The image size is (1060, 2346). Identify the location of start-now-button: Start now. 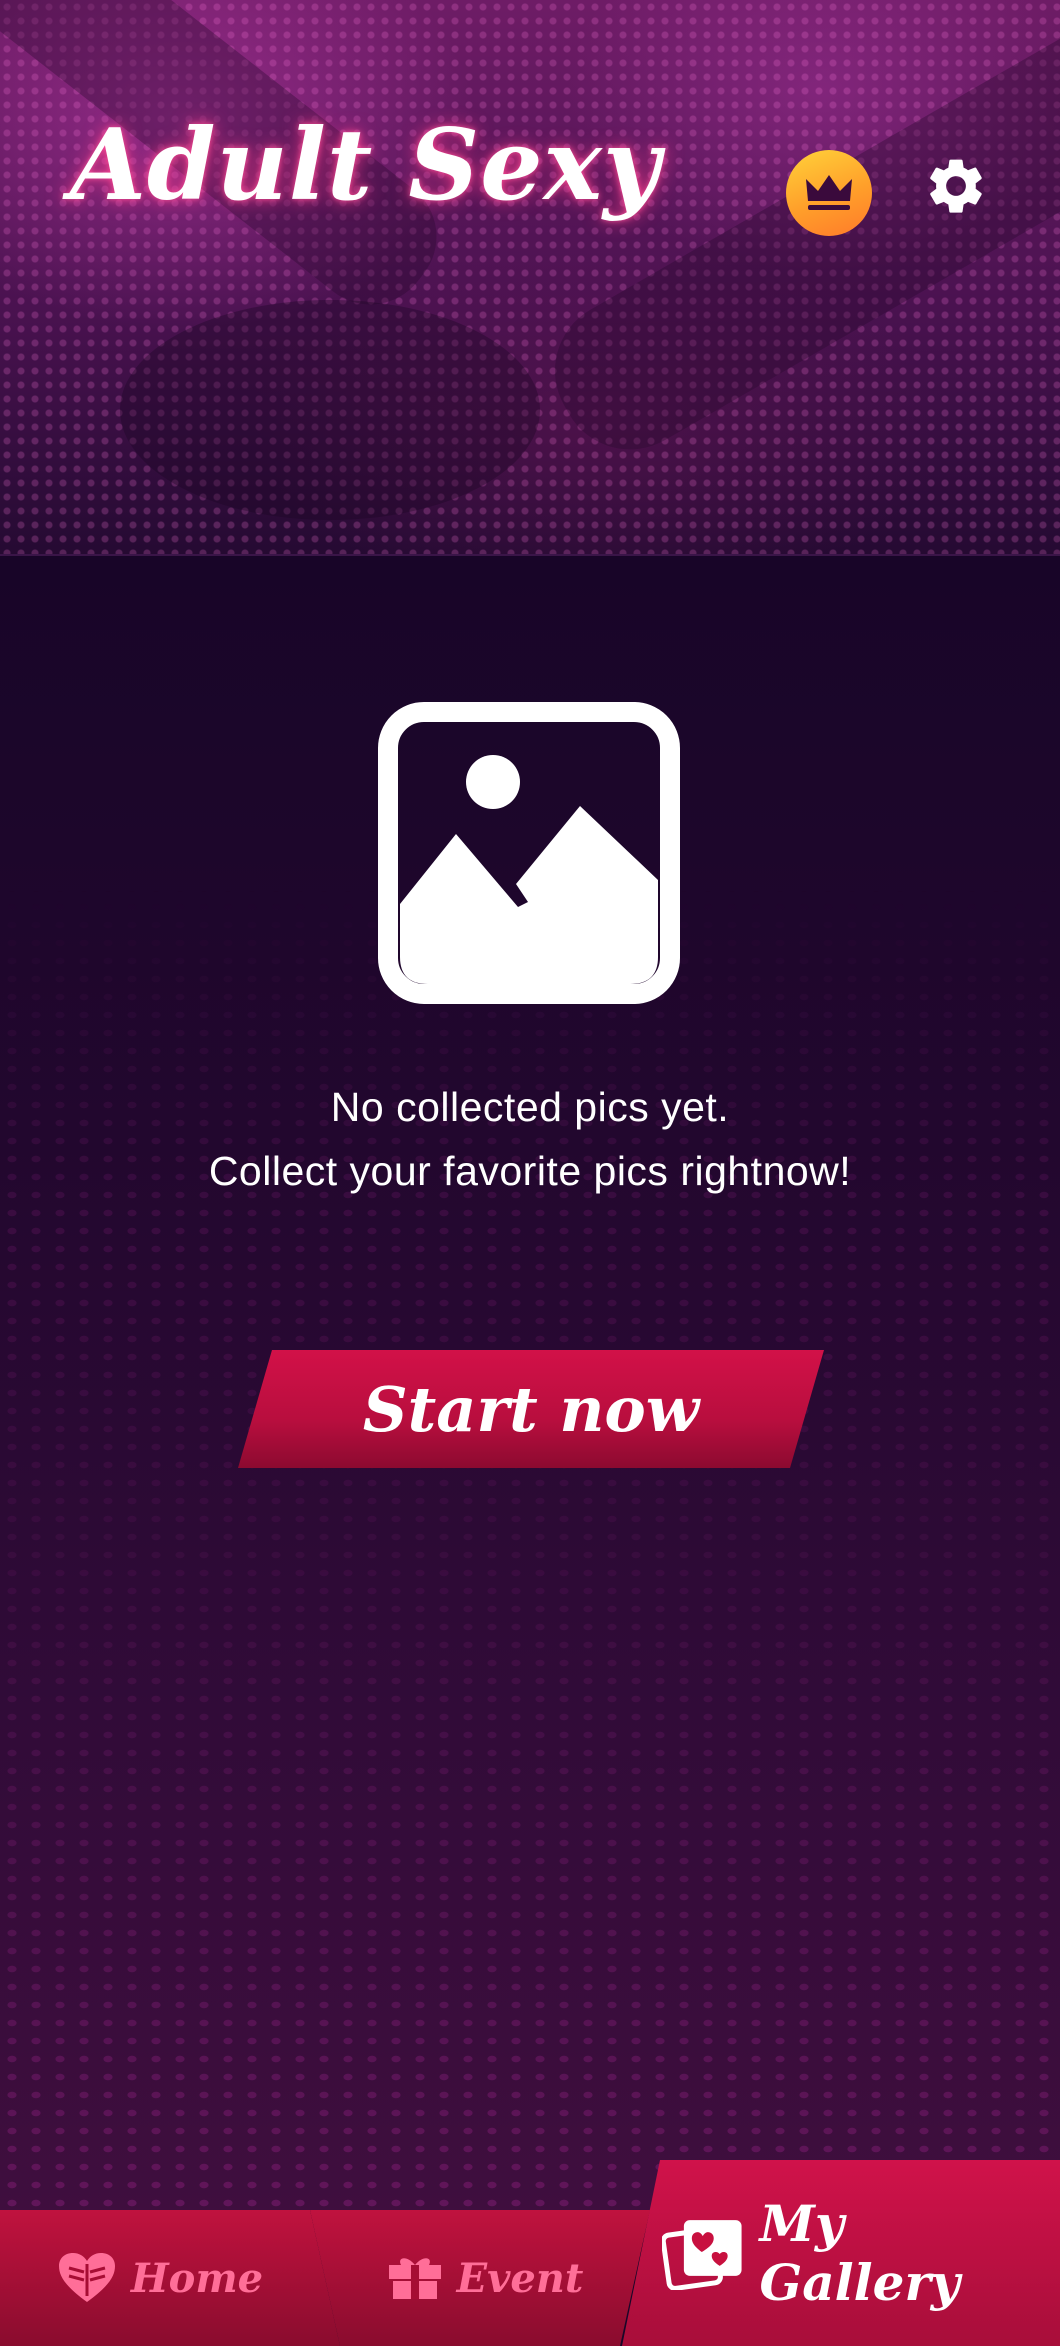
(531, 1409).